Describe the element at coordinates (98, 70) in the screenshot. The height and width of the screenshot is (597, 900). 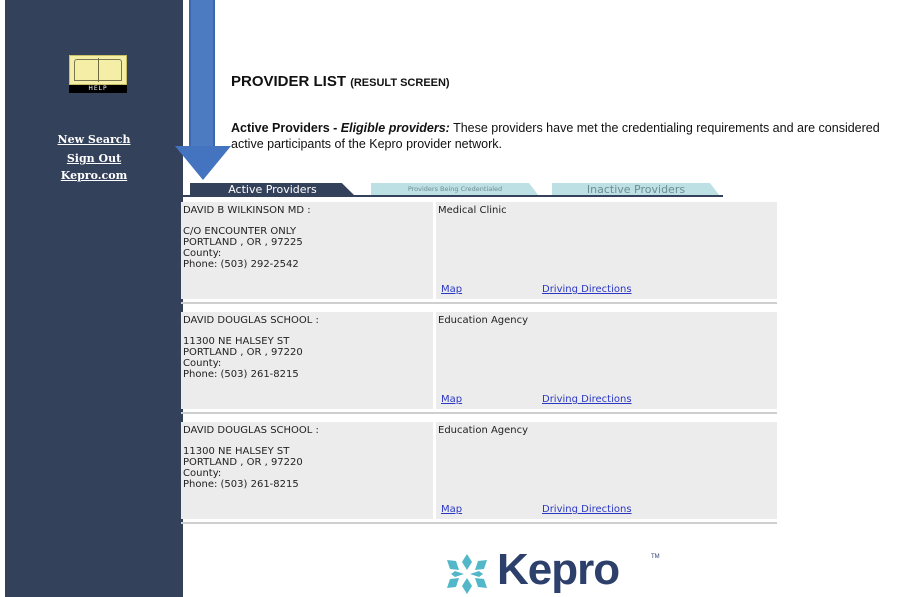
I see `book-icon` at that location.